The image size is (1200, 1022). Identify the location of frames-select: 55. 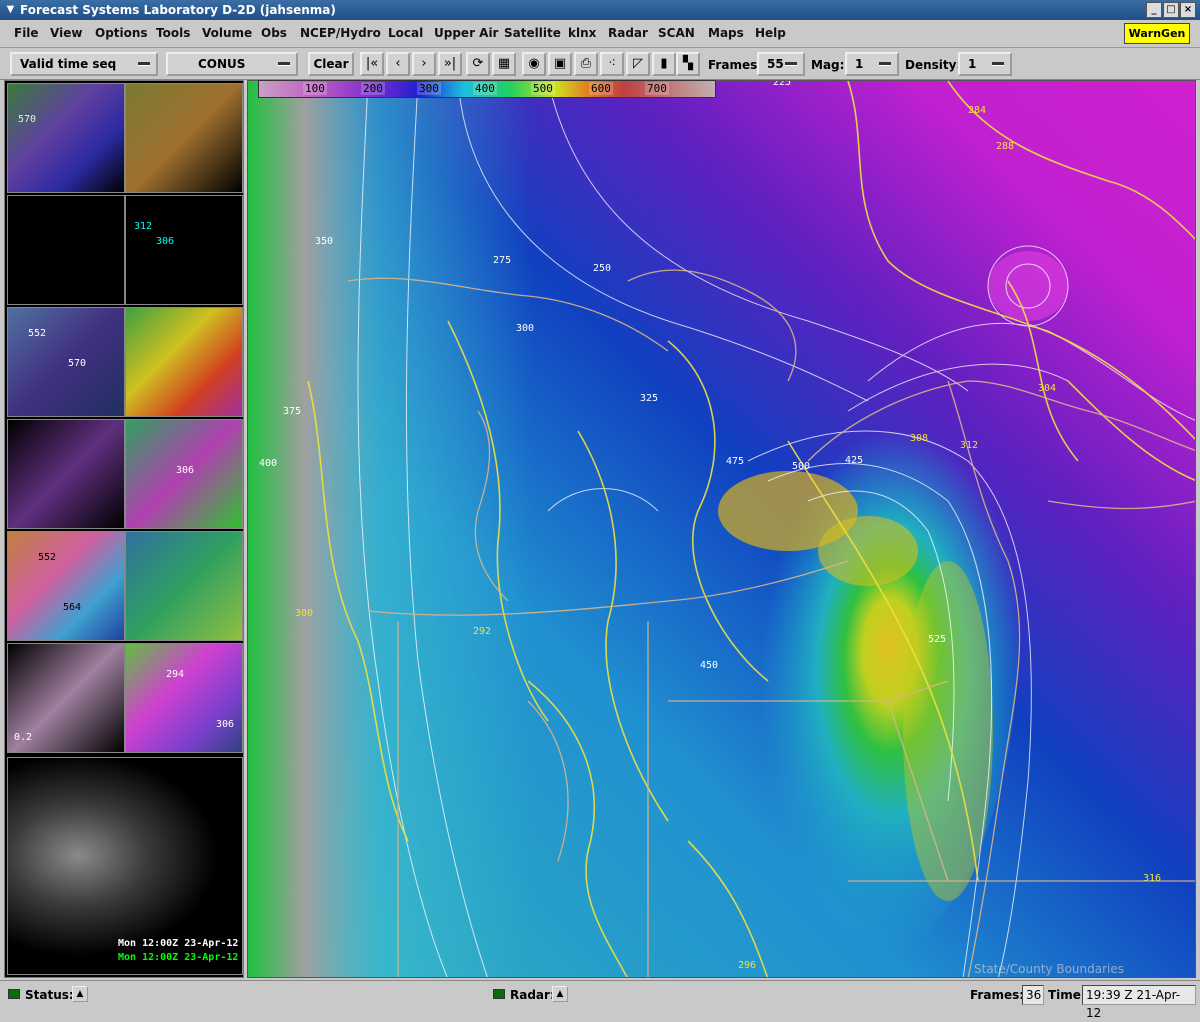
(781, 64).